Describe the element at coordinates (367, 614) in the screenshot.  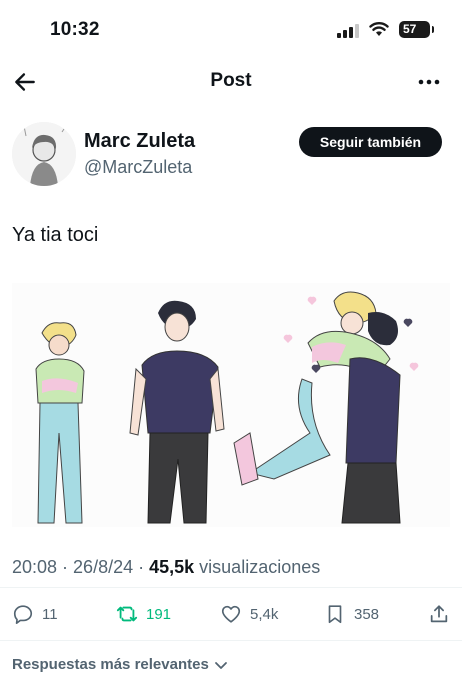
I see `bookmark-count: 358` at that location.